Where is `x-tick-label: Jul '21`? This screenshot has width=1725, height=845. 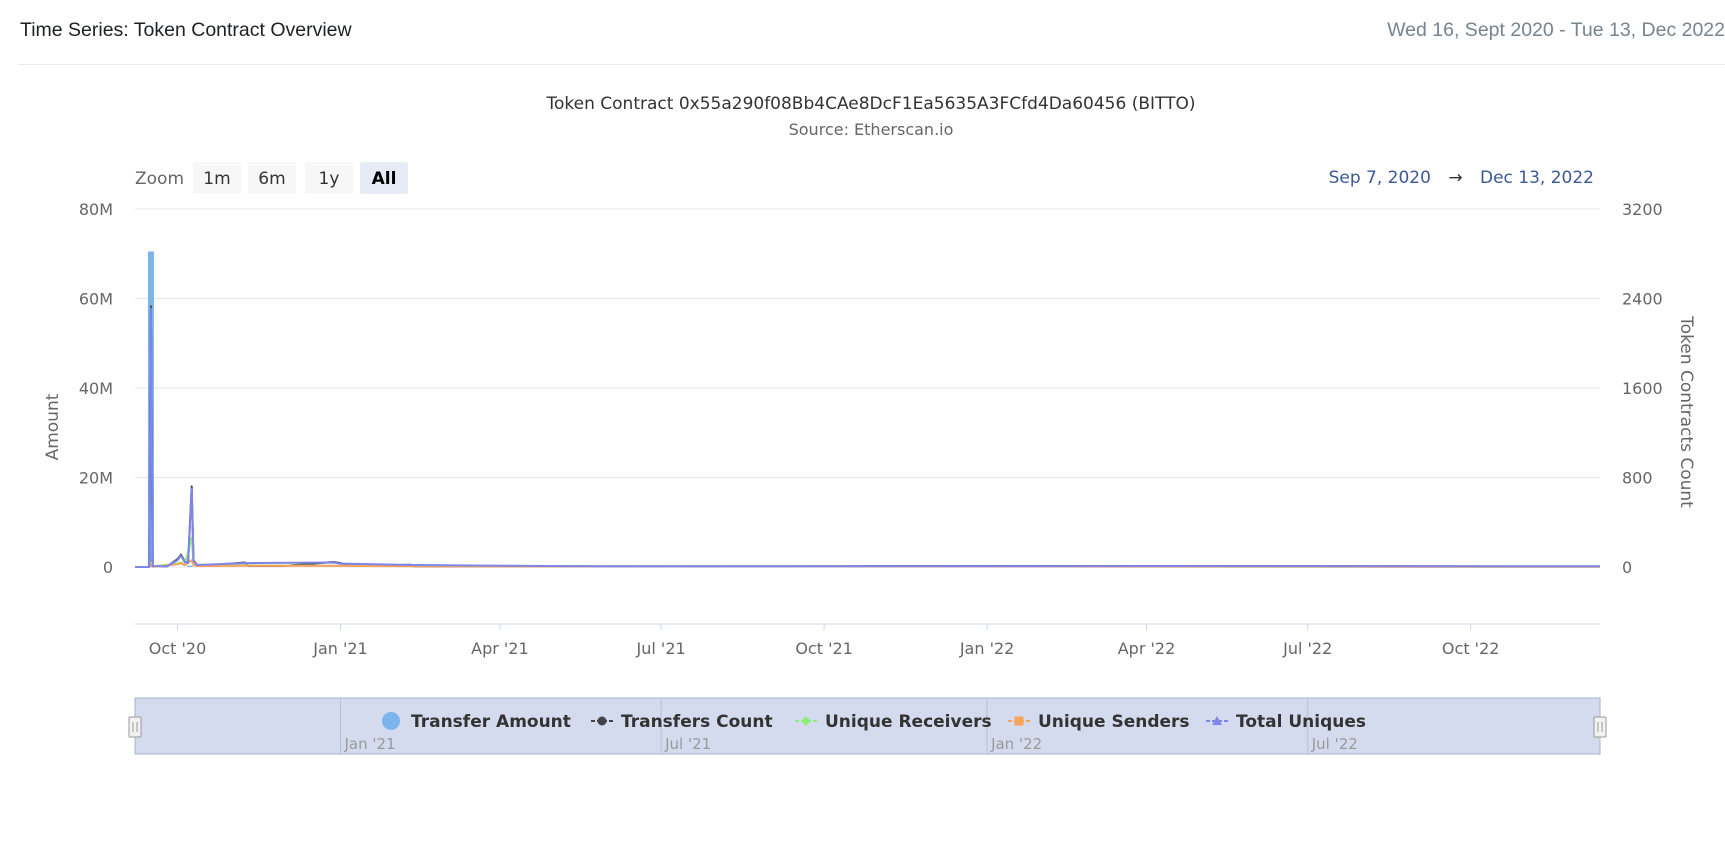 x-tick-label: Jul '21 is located at coordinates (661, 648).